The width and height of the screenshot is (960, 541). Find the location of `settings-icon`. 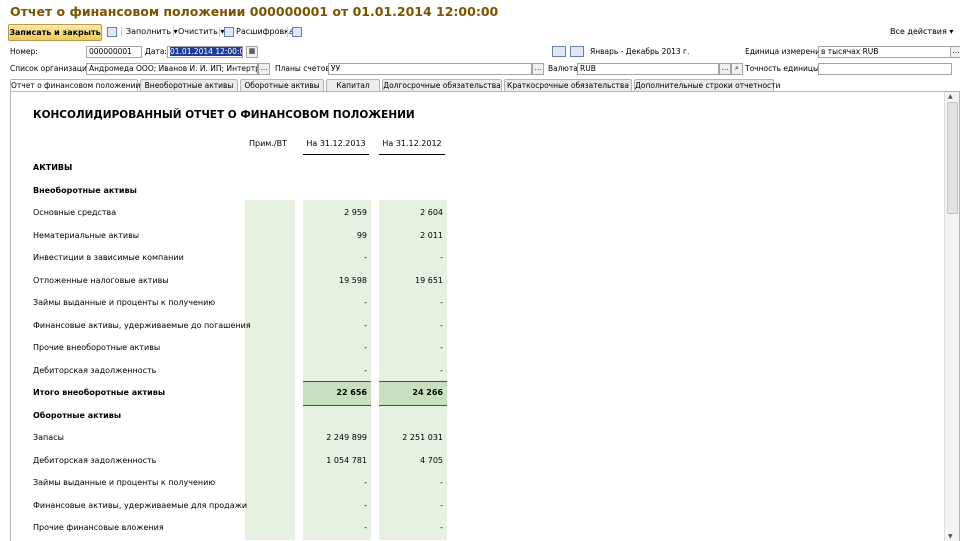

settings-icon is located at coordinates (297, 32).